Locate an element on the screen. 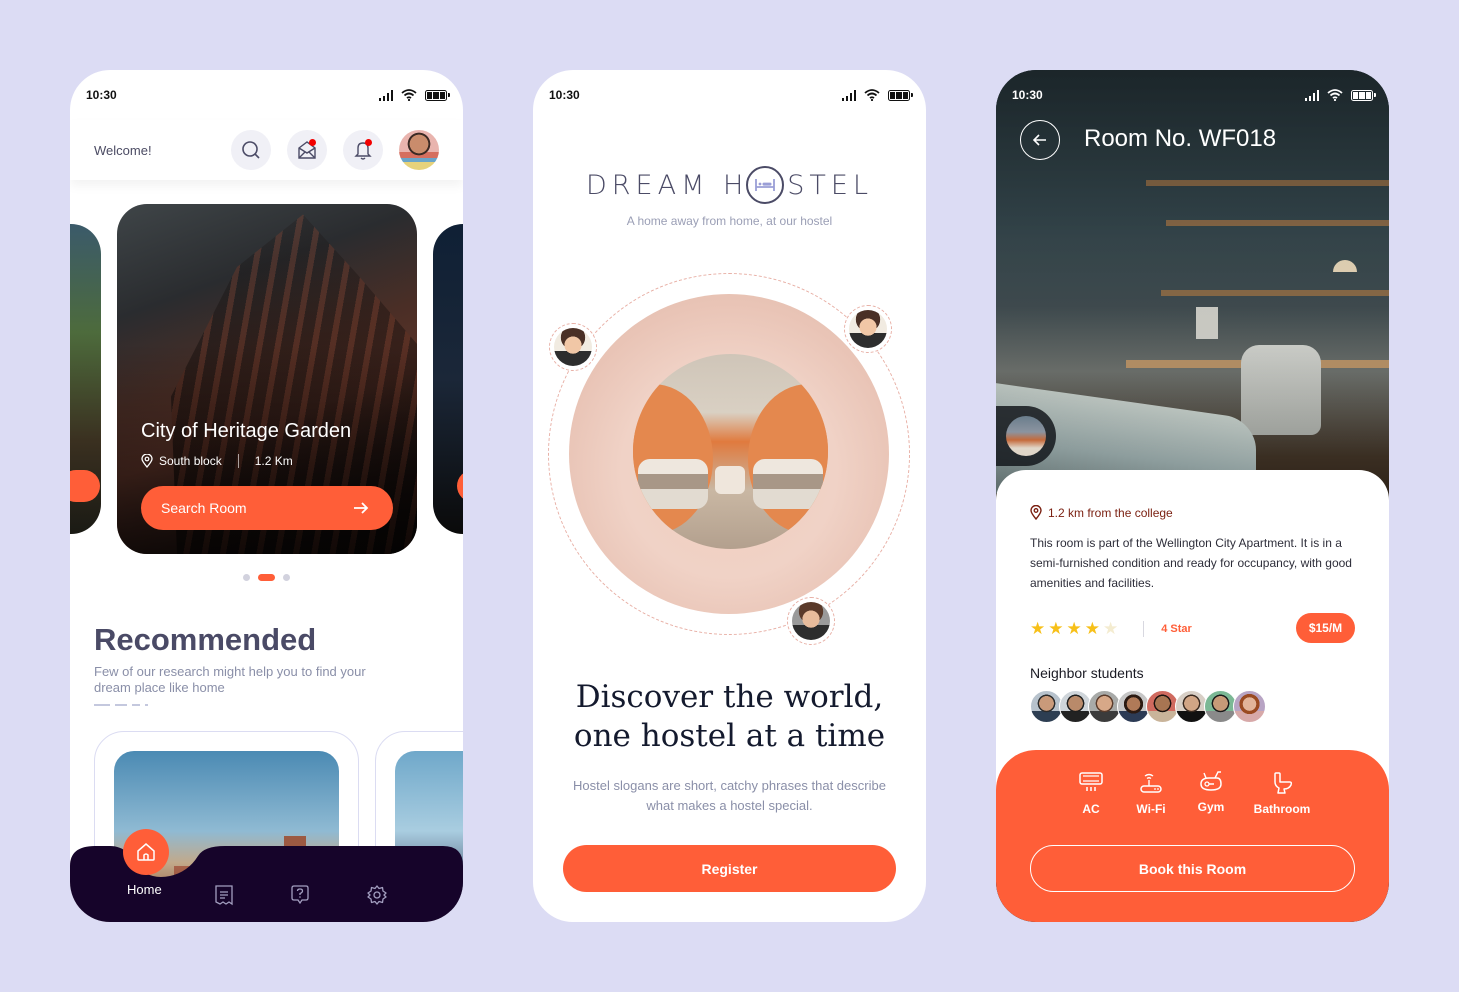 The width and height of the screenshot is (1459, 992). star-icon-empty: ★ is located at coordinates (1111, 628).